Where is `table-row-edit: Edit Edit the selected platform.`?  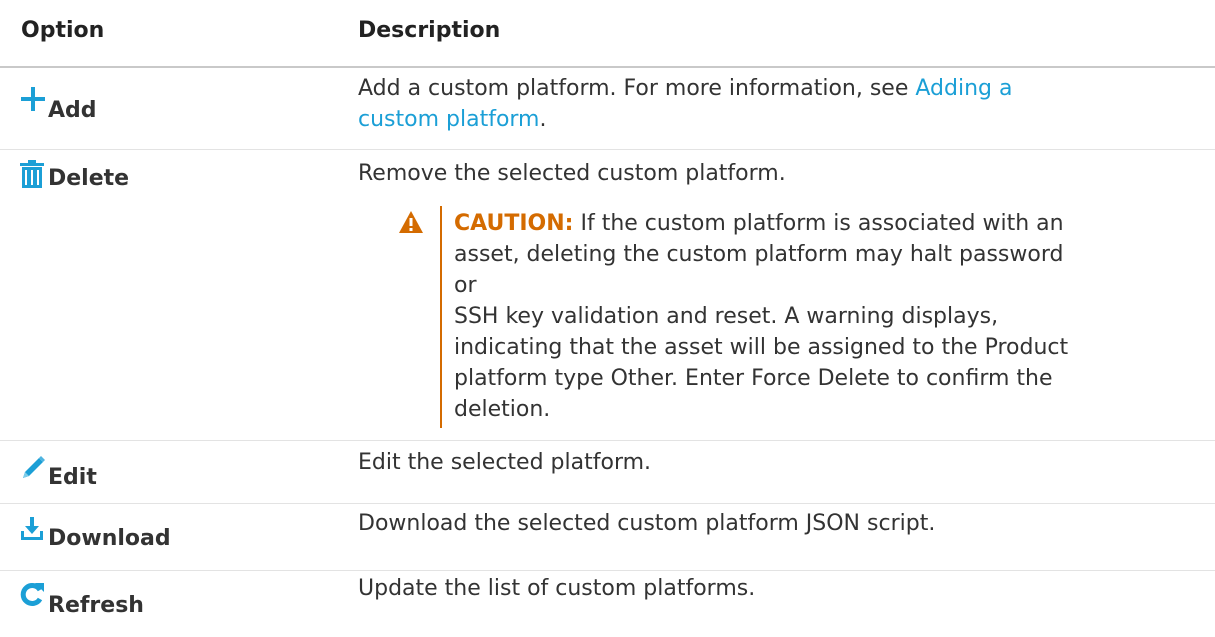 table-row-edit: Edit Edit the selected platform. is located at coordinates (607, 472).